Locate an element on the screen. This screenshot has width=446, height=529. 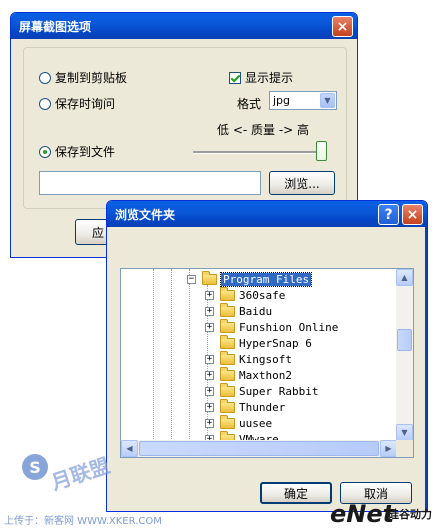
save-to-file-label: 保存到文件 is located at coordinates (85, 152).